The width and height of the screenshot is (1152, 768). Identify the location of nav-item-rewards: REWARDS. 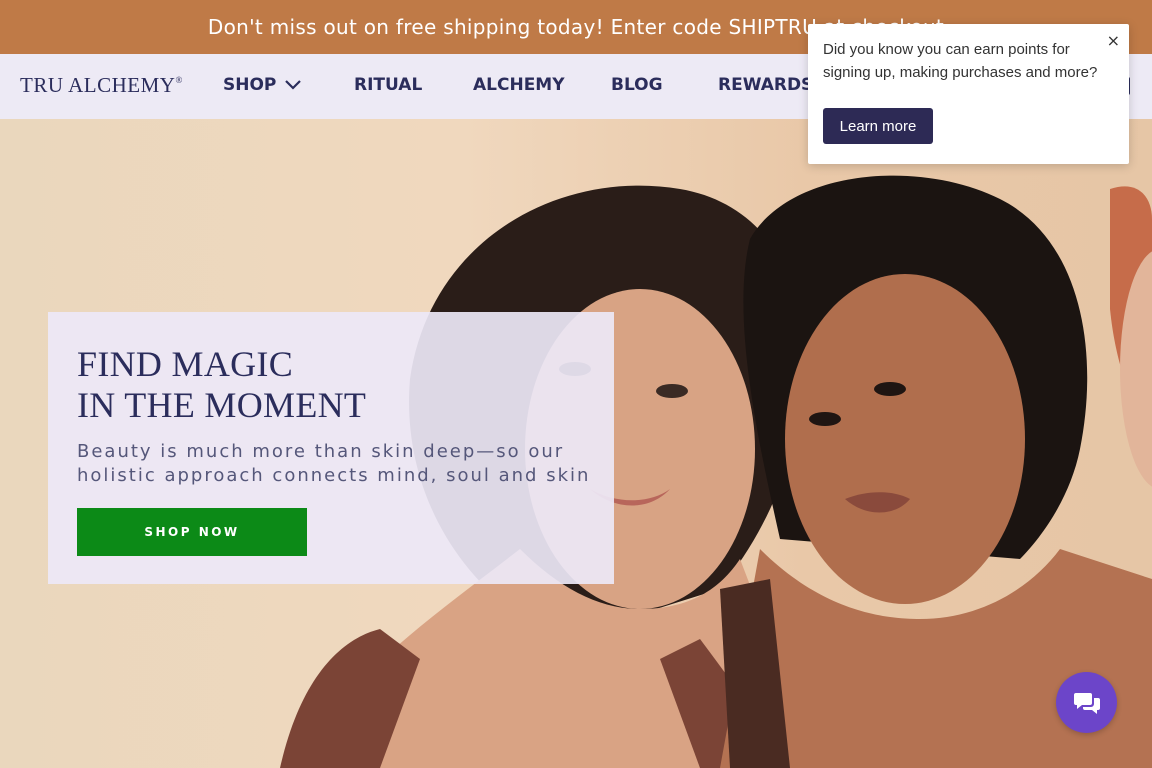
(765, 85).